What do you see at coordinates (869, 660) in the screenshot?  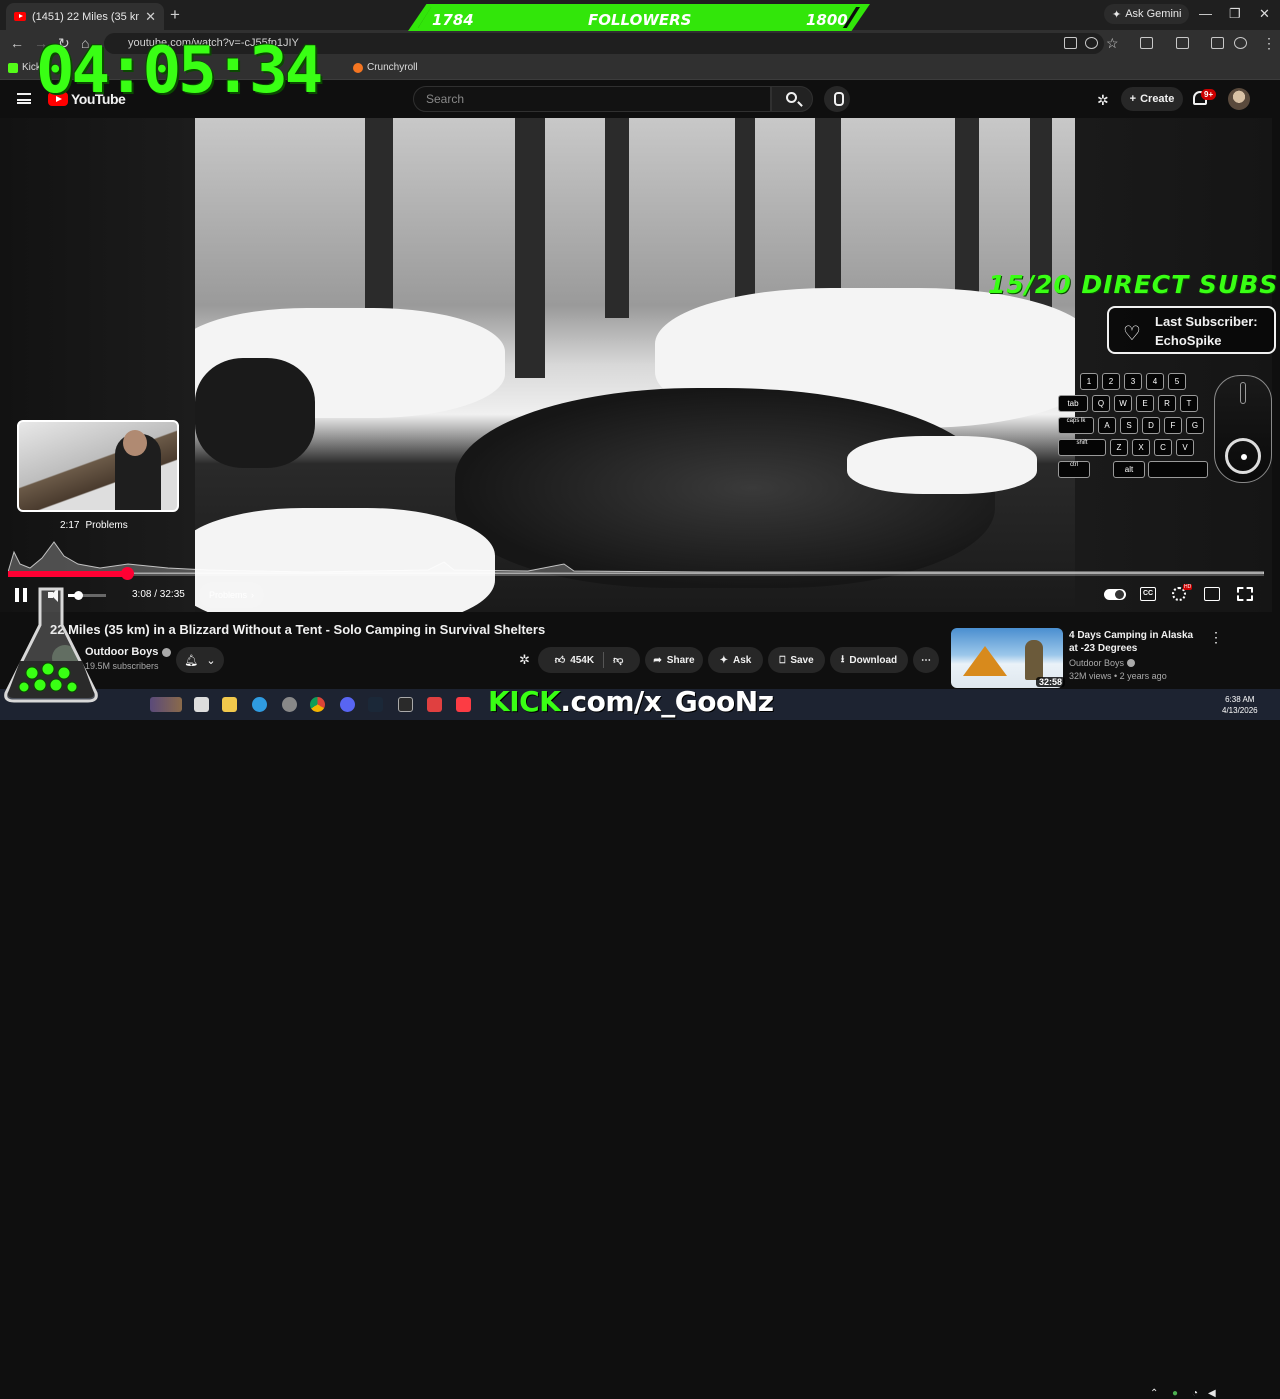 I see `download-button: ⭳ Download` at bounding box center [869, 660].